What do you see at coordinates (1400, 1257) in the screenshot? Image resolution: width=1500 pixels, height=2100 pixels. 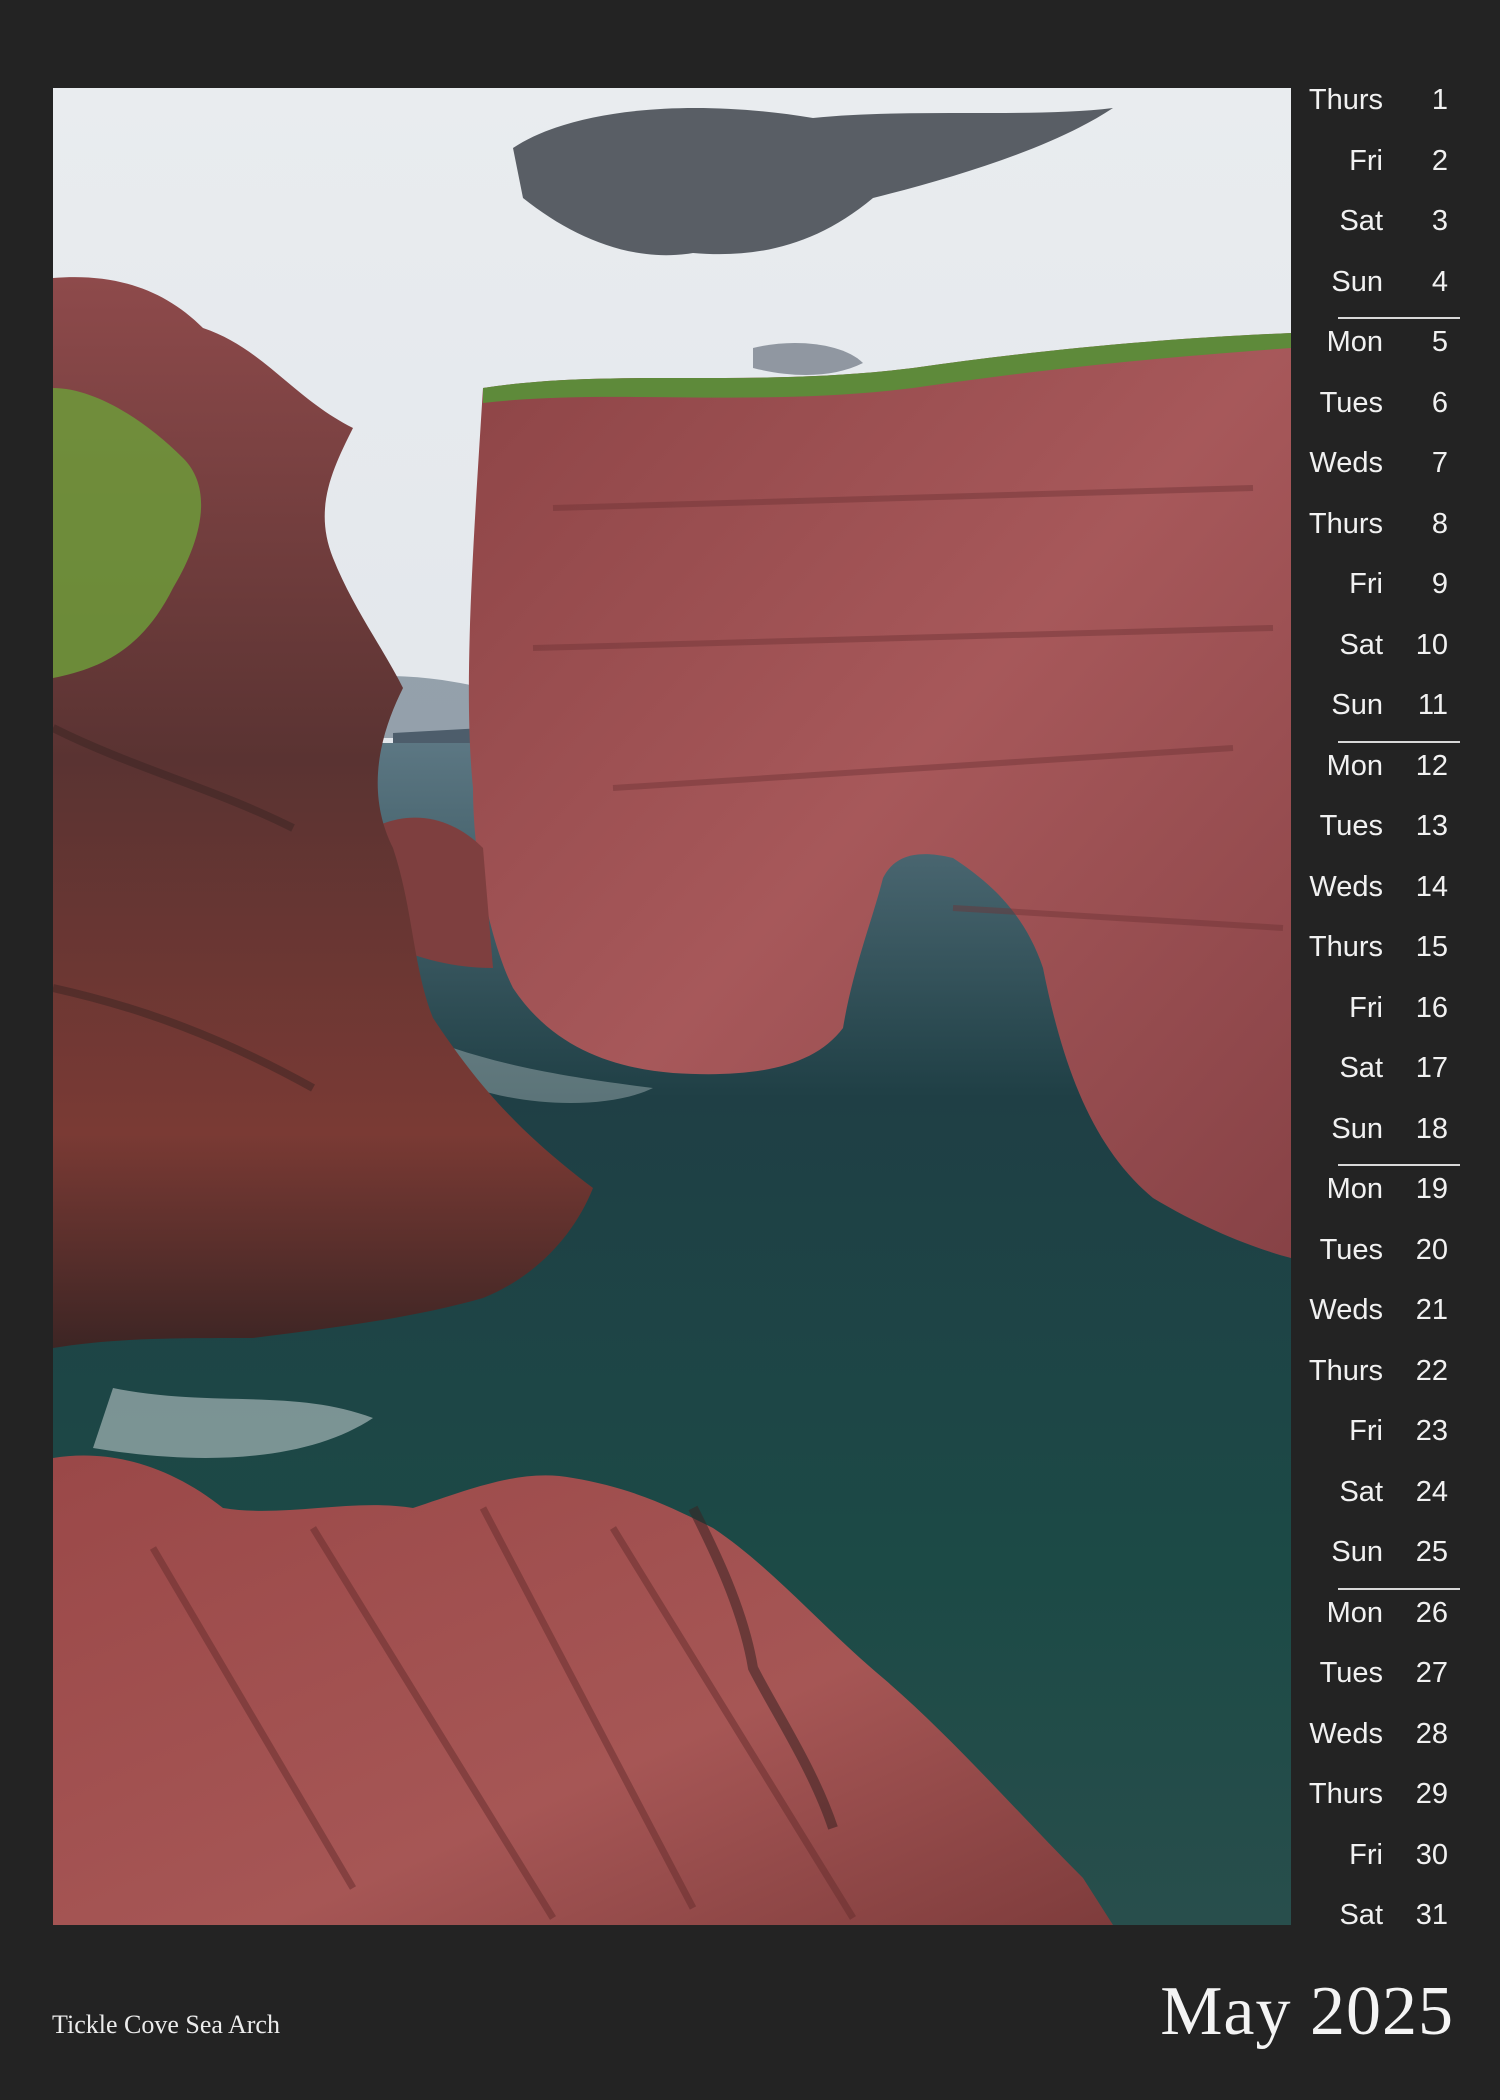 I see `day-row: Tues 20` at bounding box center [1400, 1257].